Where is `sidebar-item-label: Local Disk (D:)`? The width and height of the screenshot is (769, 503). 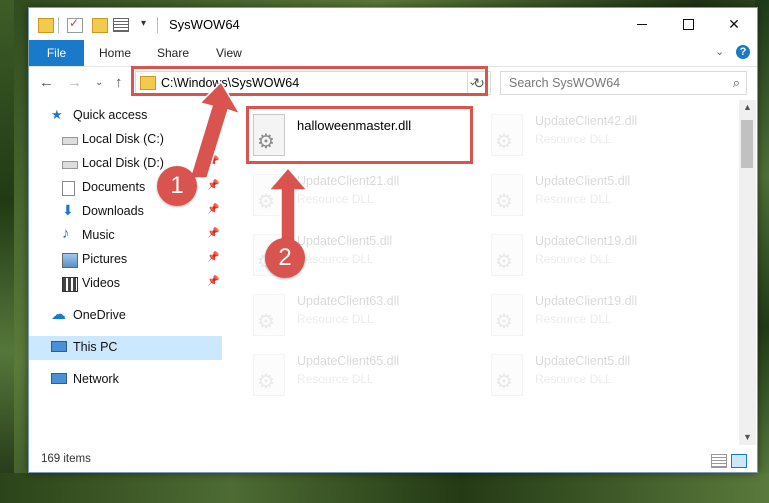
sidebar-item-label: Local Disk (D:) is located at coordinates (123, 163).